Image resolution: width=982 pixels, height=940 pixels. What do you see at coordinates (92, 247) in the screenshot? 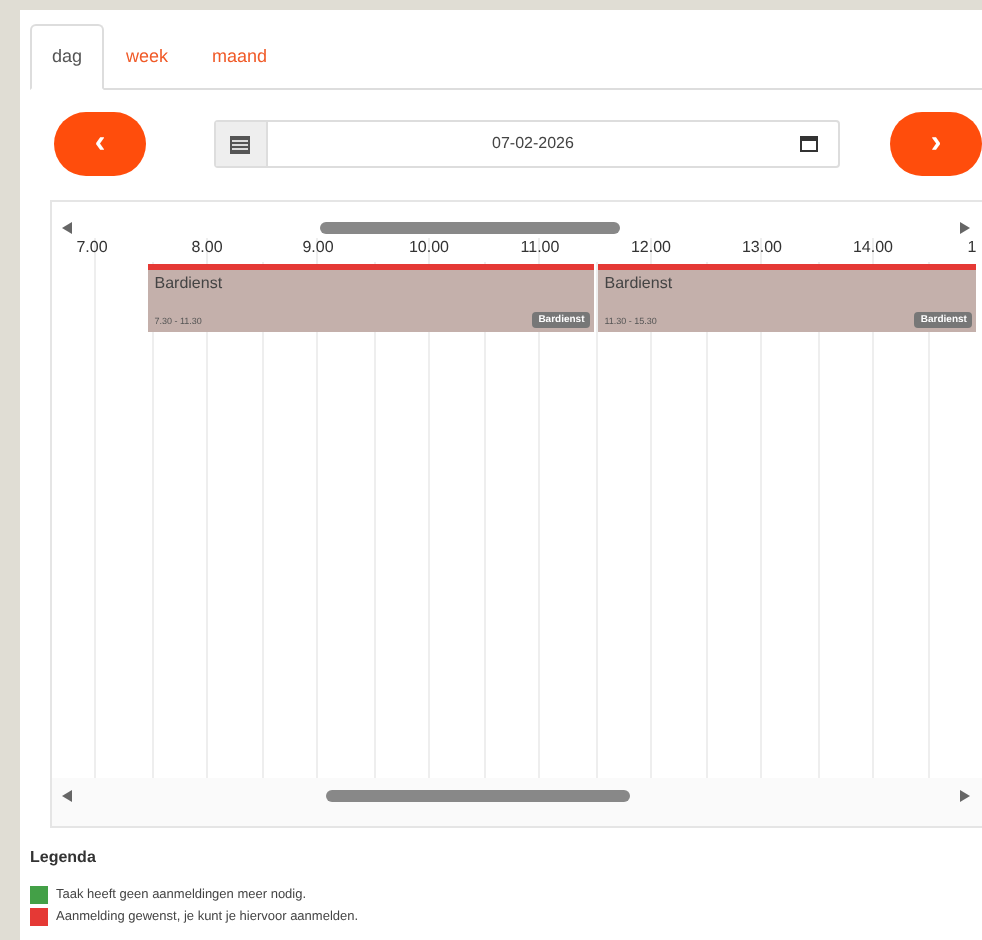
I see `hour-label: 7.00` at bounding box center [92, 247].